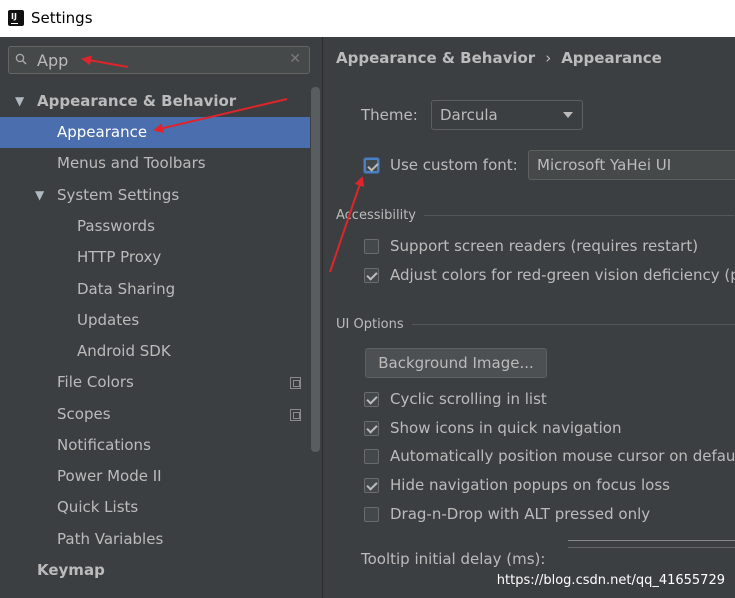 The image size is (735, 598). Describe the element at coordinates (95, 382) in the screenshot. I see `tree-item-label: File Colors` at that location.